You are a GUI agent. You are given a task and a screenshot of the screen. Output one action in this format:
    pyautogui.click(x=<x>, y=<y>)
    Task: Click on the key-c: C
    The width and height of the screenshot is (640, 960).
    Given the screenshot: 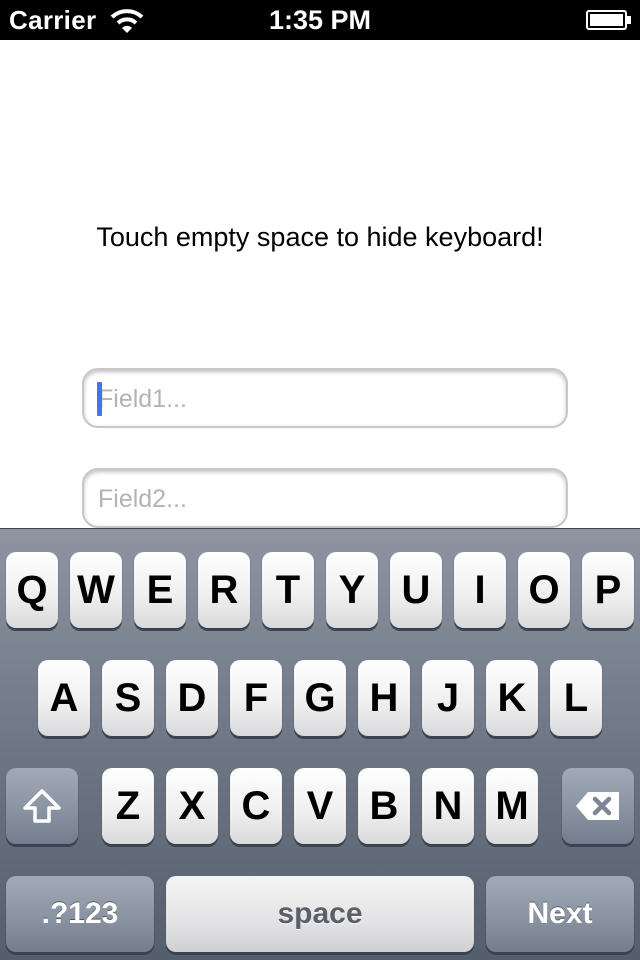 What is the action you would take?
    pyautogui.click(x=256, y=806)
    